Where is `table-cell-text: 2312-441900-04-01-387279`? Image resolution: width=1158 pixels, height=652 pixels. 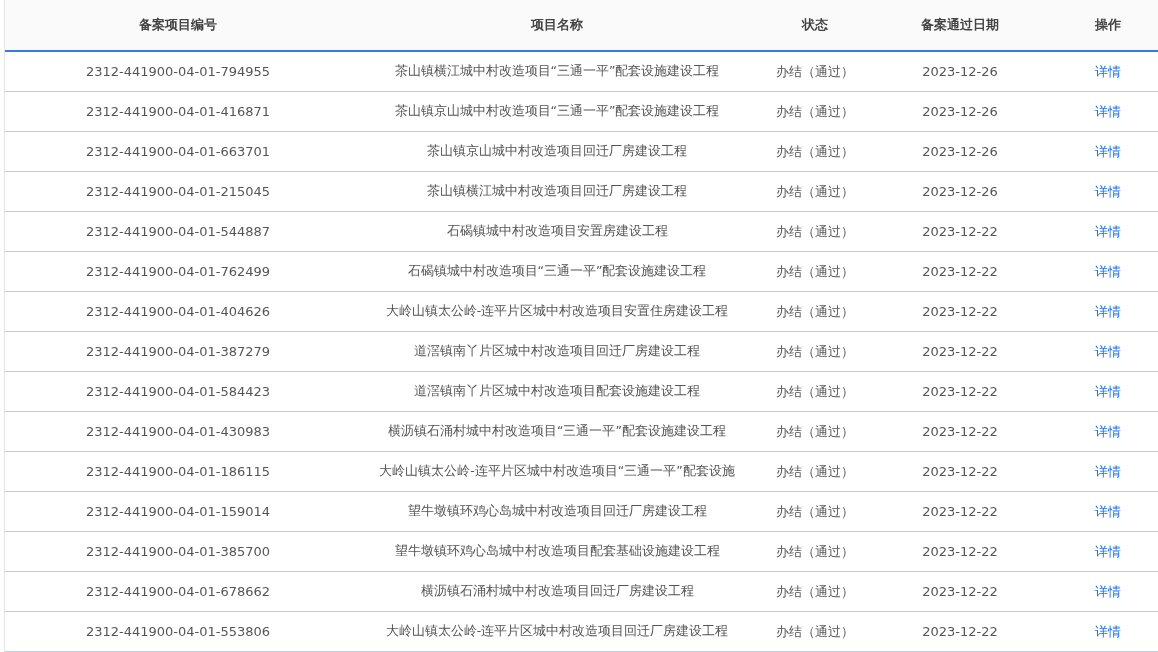
table-cell-text: 2312-441900-04-01-387279 is located at coordinates (178, 351).